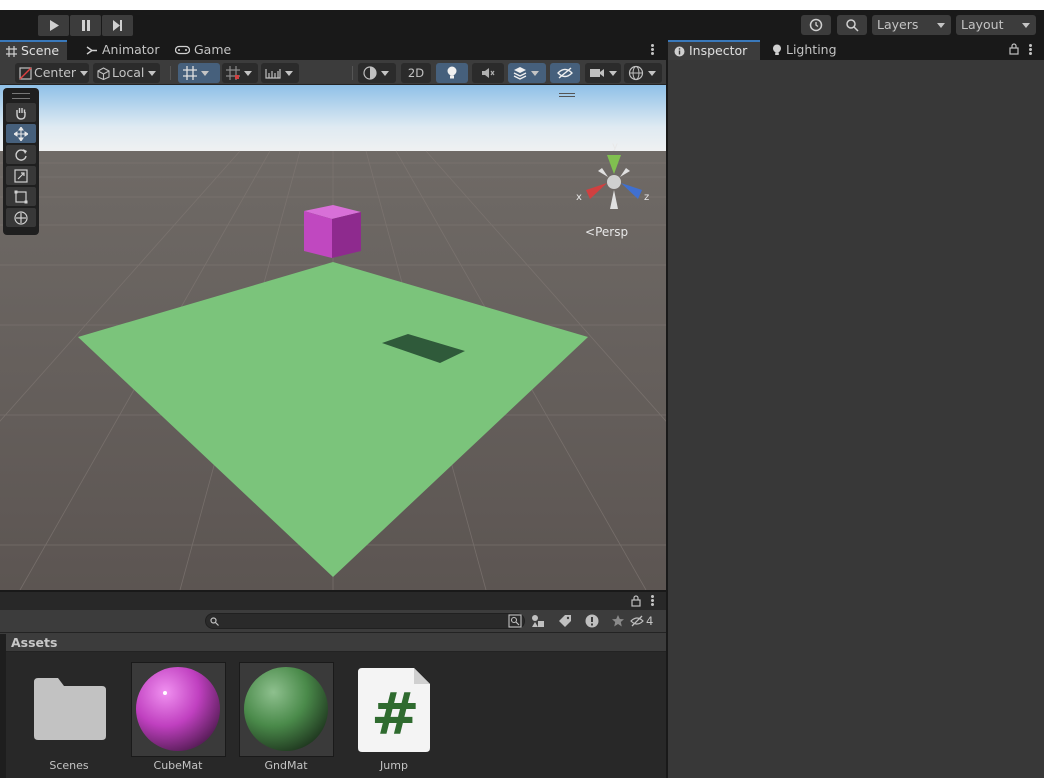 This screenshot has width=1044, height=778. Describe the element at coordinates (69, 765) in the screenshot. I see `asset-label: Scenes` at that location.